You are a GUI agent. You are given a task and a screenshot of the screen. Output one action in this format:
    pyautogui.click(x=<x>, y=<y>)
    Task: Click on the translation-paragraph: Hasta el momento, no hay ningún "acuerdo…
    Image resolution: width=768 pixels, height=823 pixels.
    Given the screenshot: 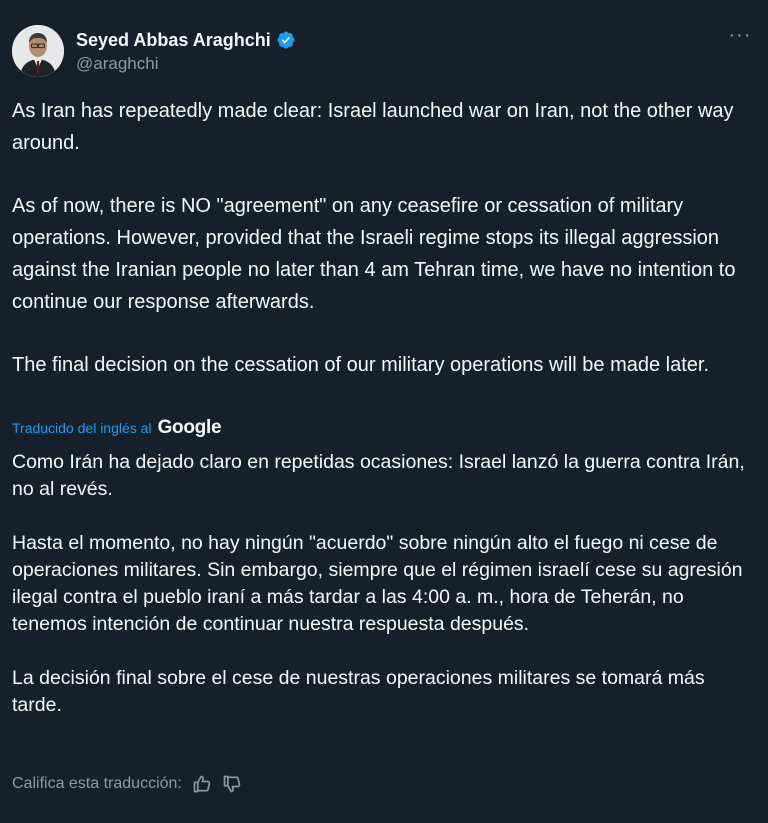 What is the action you would take?
    pyautogui.click(x=377, y=583)
    